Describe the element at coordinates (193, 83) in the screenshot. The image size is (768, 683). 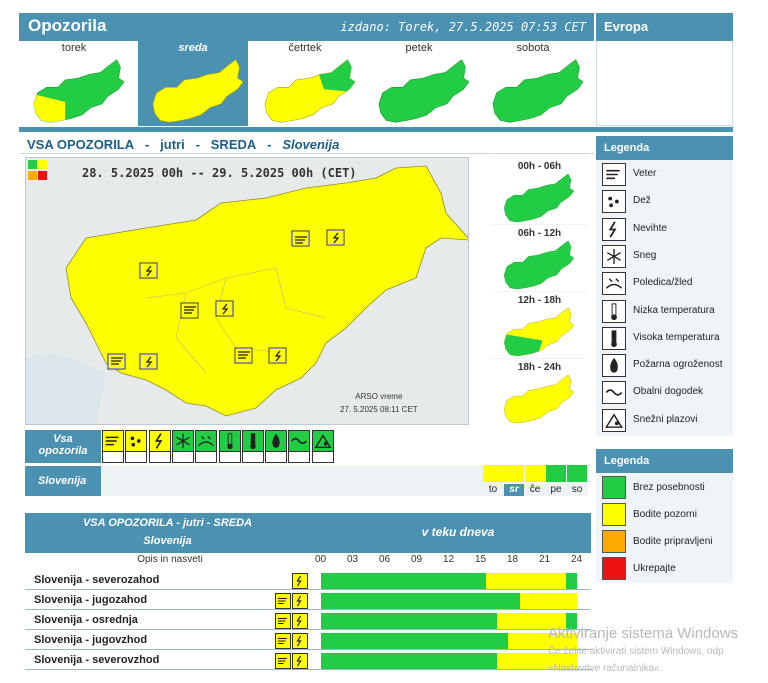
I see `day-tab-sreda: sreda` at that location.